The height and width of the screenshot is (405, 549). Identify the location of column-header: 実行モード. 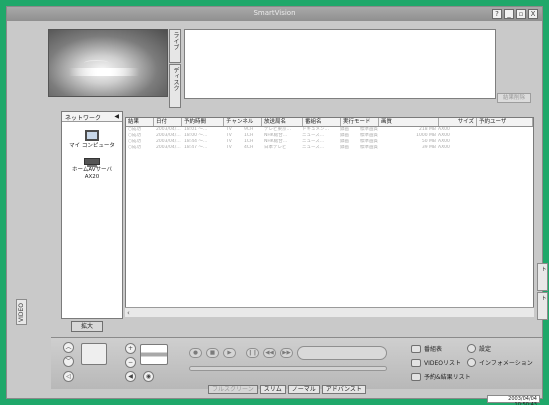
(360, 122).